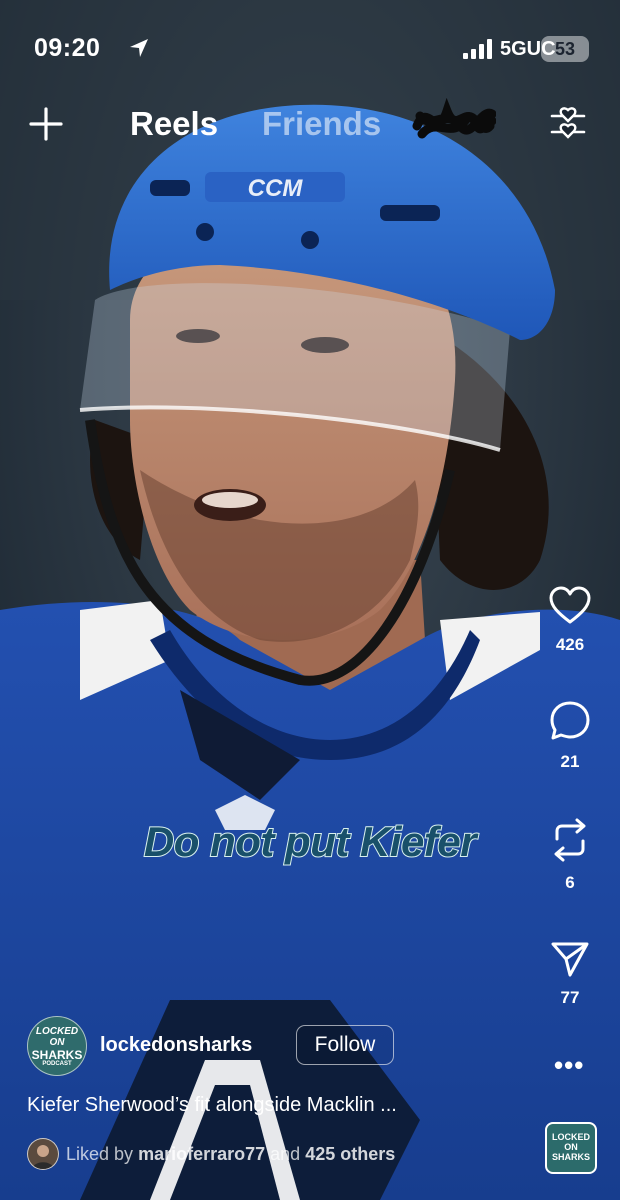  What do you see at coordinates (570, 761) in the screenshot?
I see `comment-count: 21` at bounding box center [570, 761].